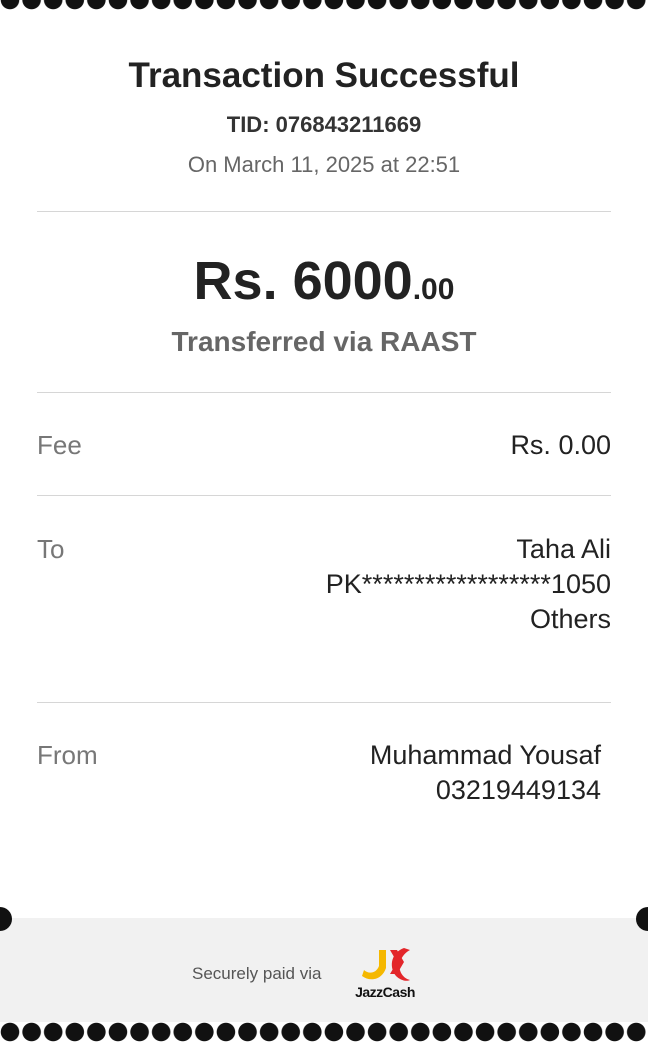  What do you see at coordinates (324, 5) in the screenshot?
I see `receipt-top-edge` at bounding box center [324, 5].